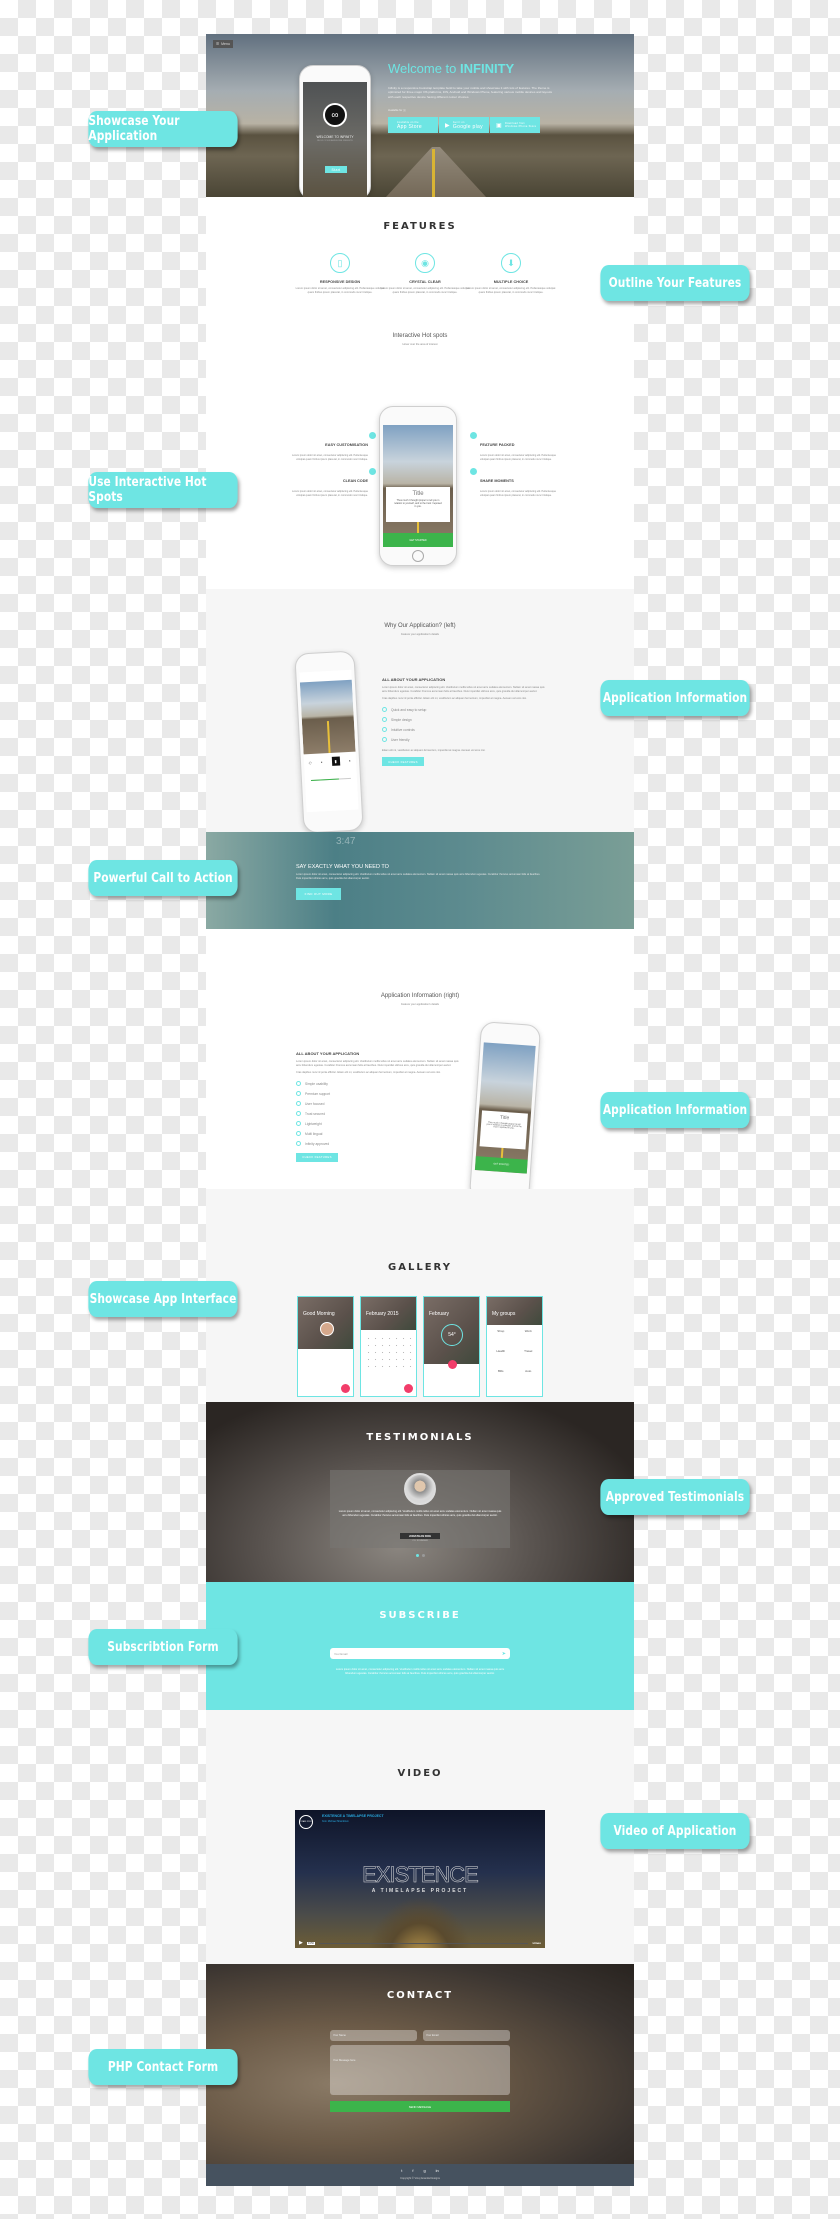 The width and height of the screenshot is (840, 2219). I want to click on app-info-title: Application Information (right), so click(420, 996).